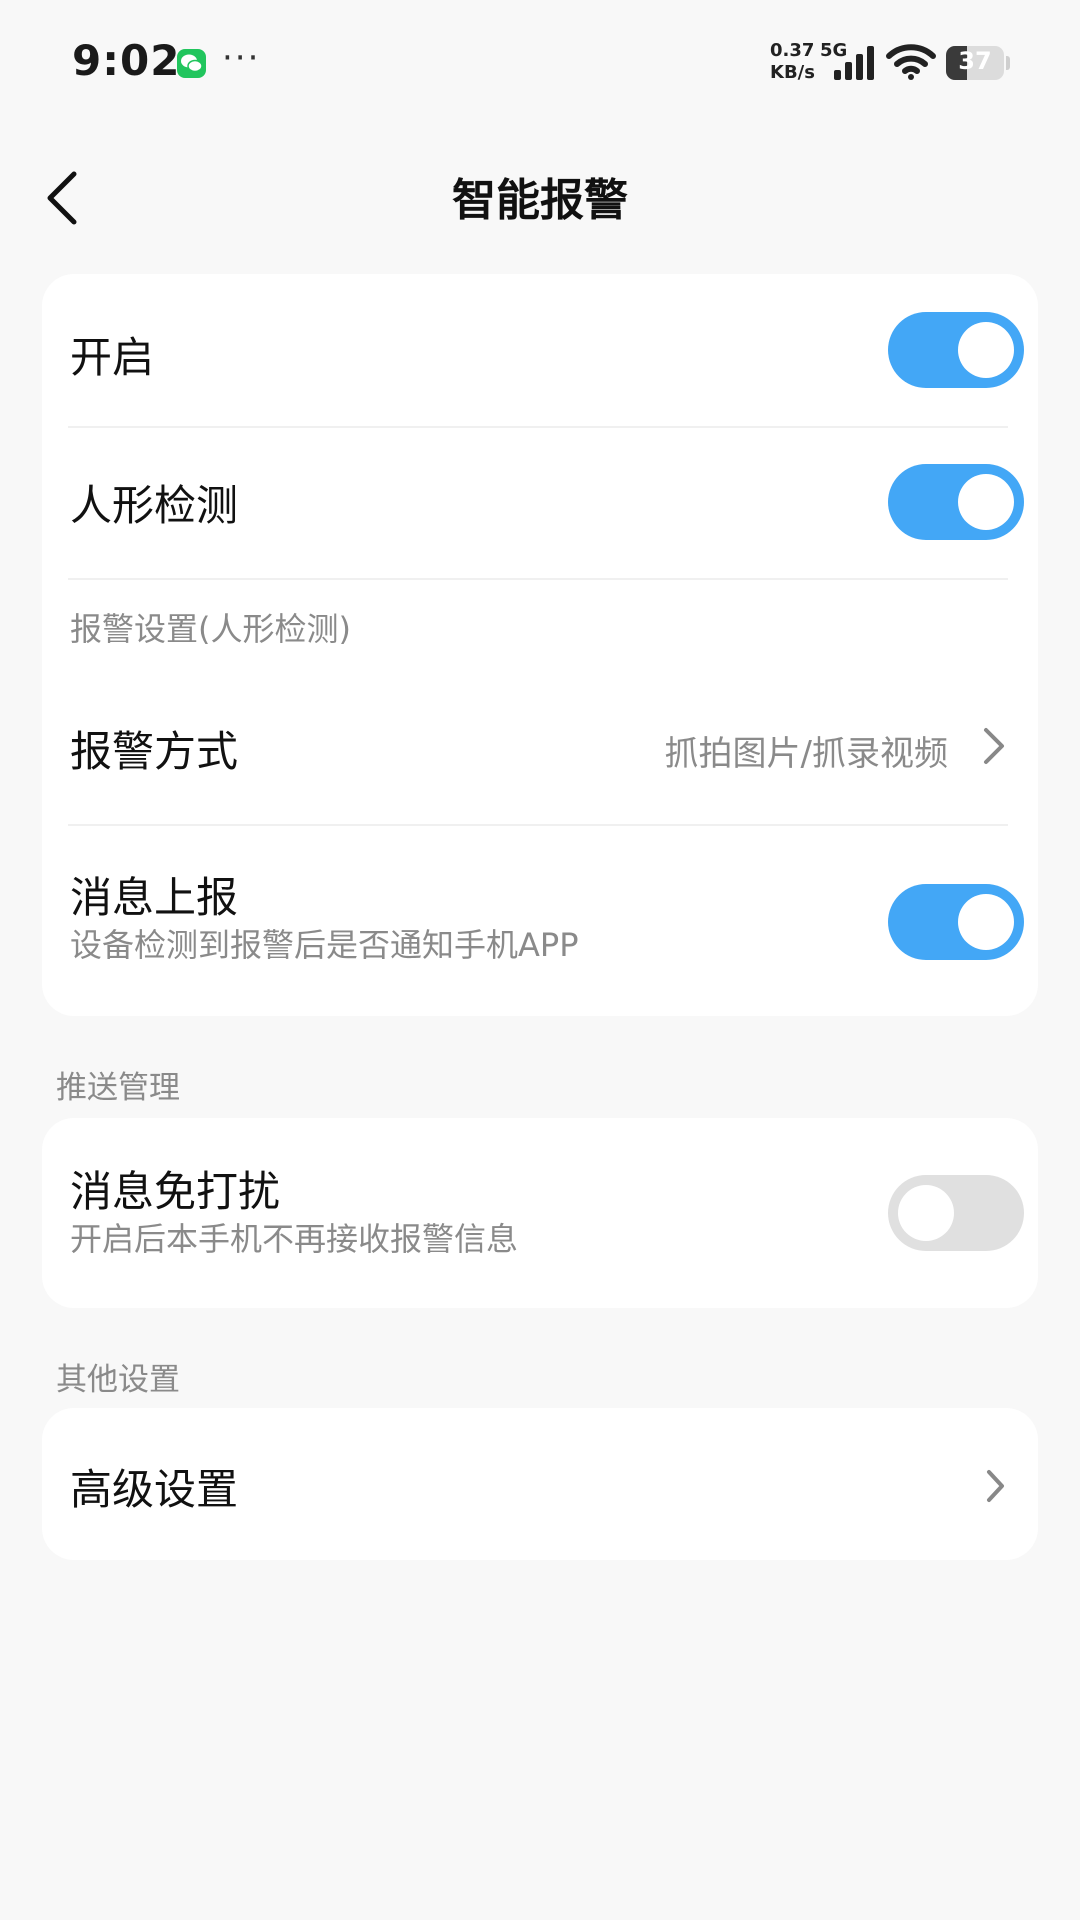 The height and width of the screenshot is (1920, 1080). Describe the element at coordinates (547, 921) in the screenshot. I see `message-report-row: 消息上报 设备检测到报警后是否通知手机APP` at that location.